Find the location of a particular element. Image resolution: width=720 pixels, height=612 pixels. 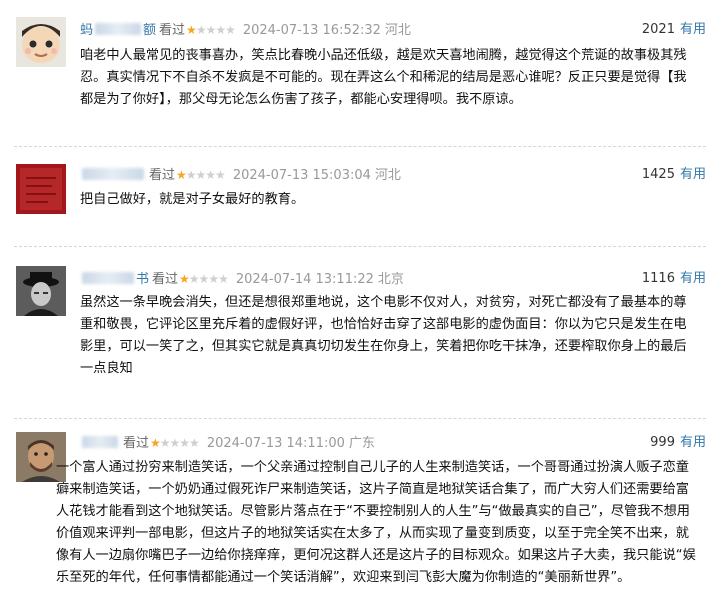

vote-box: 1425 有用 is located at coordinates (674, 175).